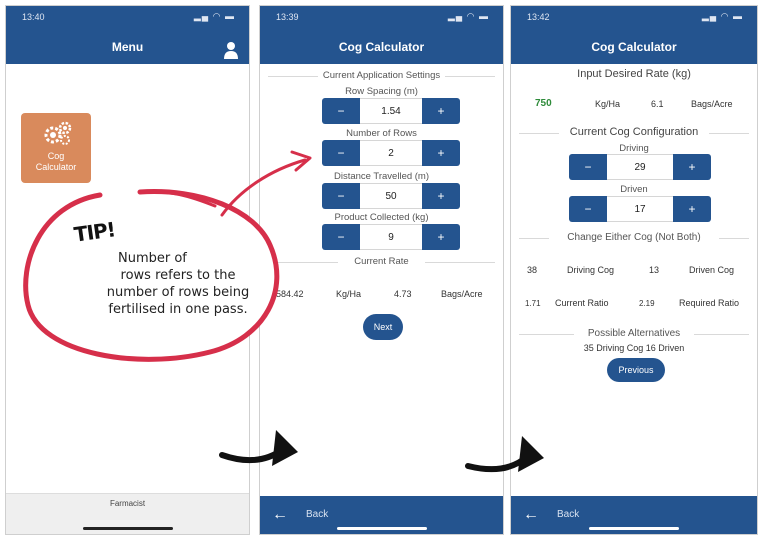 The height and width of the screenshot is (538, 763). What do you see at coordinates (532, 270) in the screenshot?
I see `driving-cog-value: 38` at bounding box center [532, 270].